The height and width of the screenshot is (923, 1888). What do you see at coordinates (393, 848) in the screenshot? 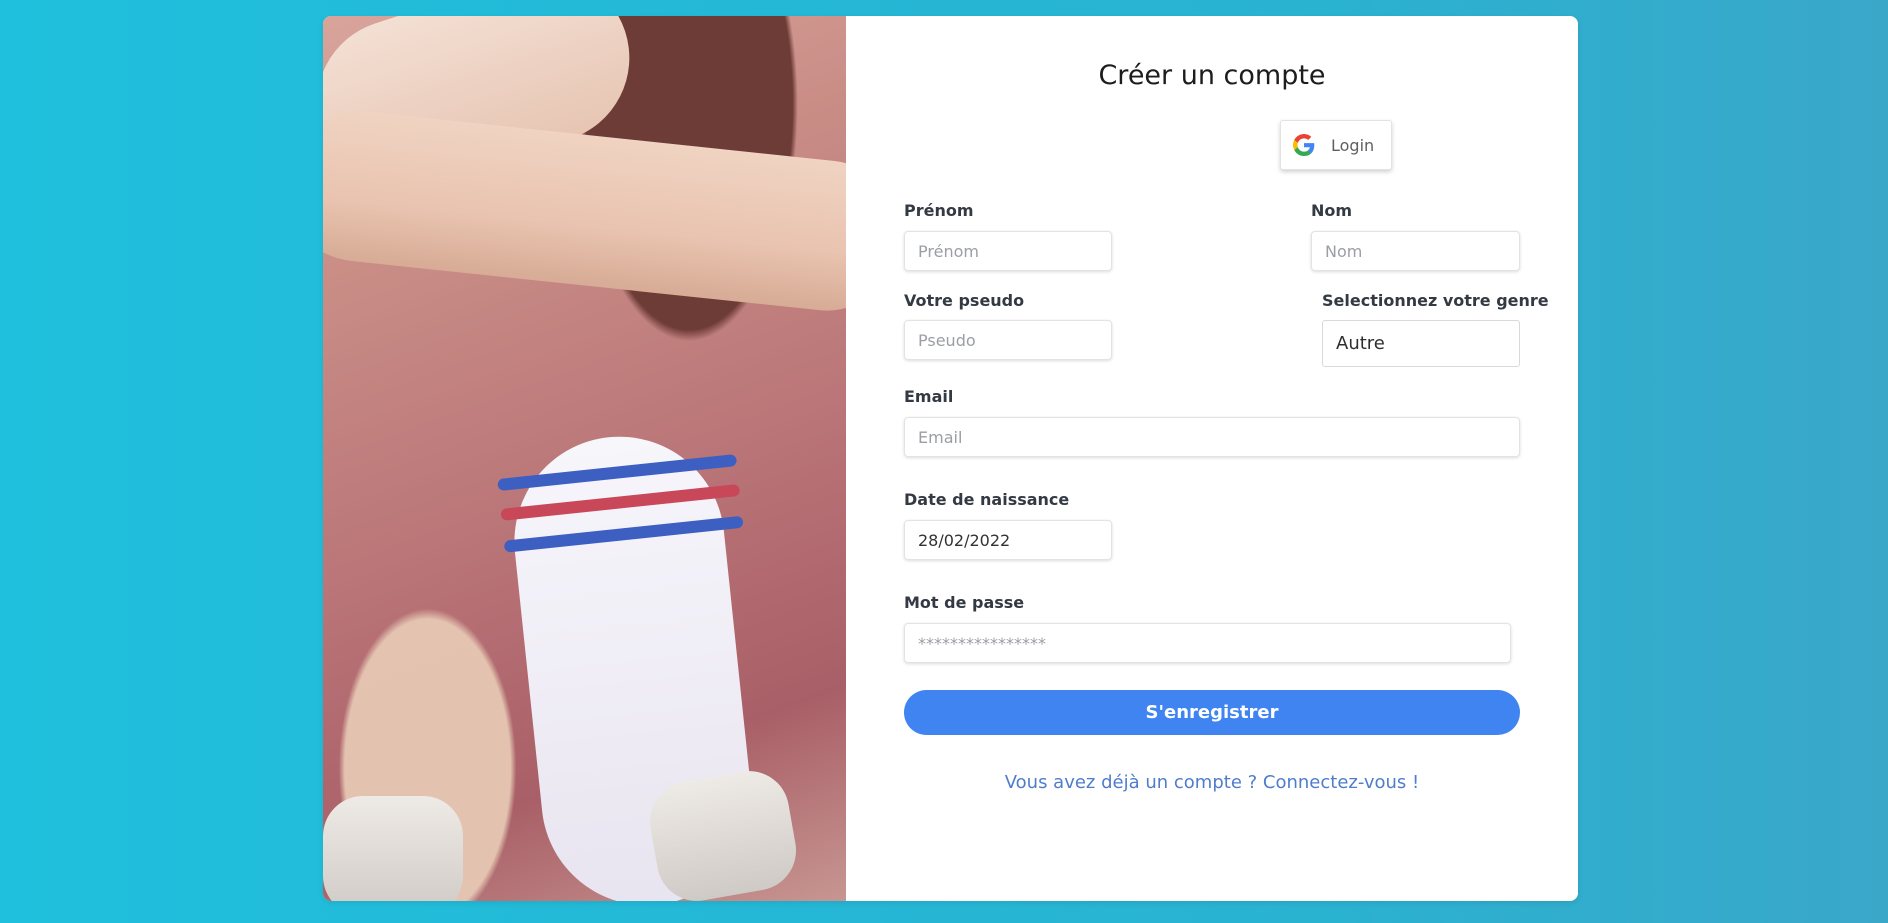
I see `photo-shoe-left` at bounding box center [393, 848].